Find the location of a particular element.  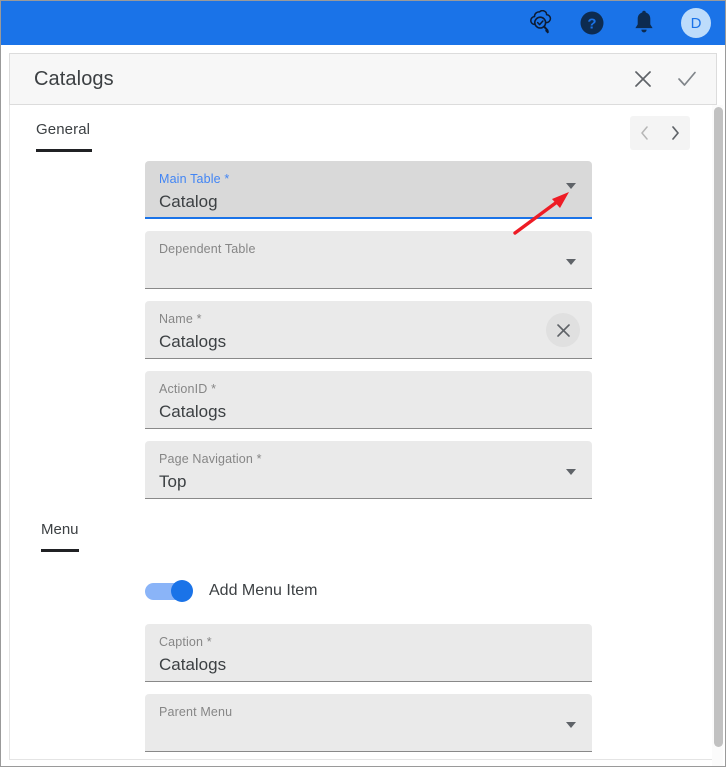

field-dependent-table-label: Dependent Table is located at coordinates (207, 249).